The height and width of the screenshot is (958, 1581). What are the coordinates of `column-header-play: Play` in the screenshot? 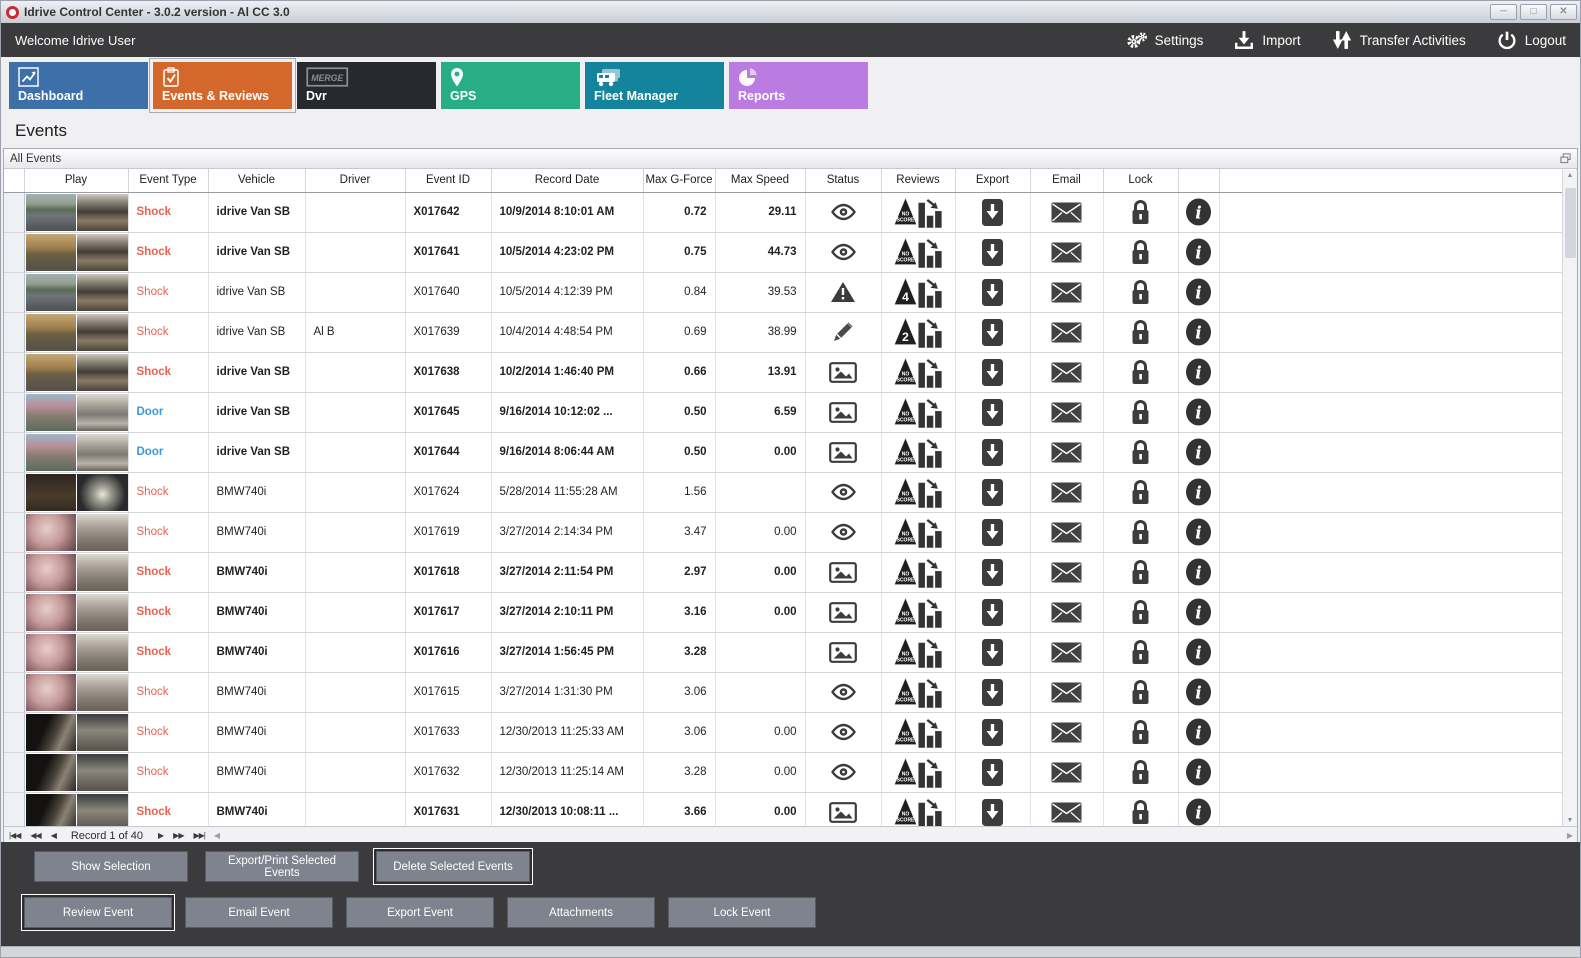 It's located at (76, 181).